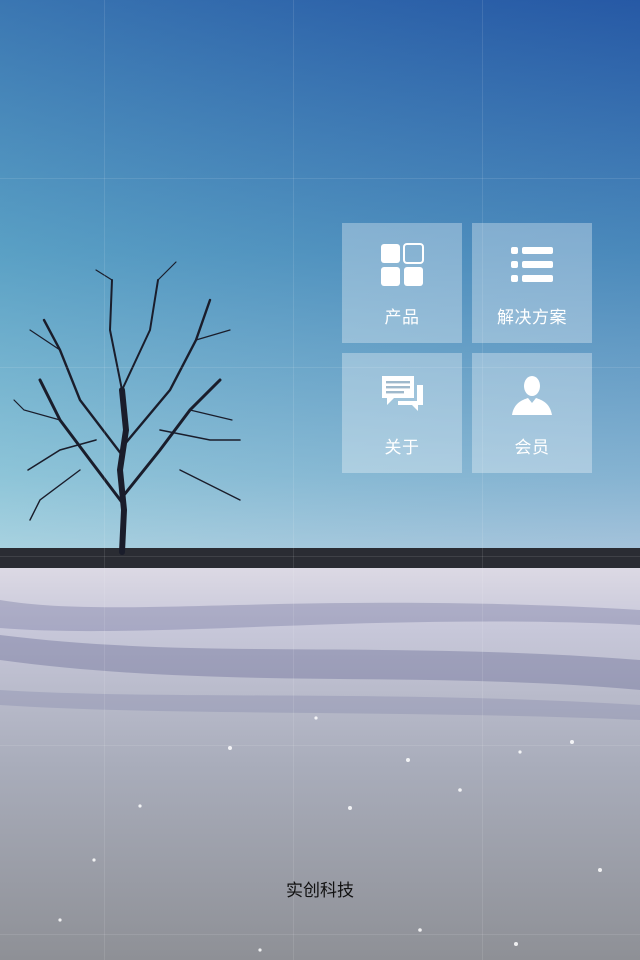 The height and width of the screenshot is (960, 640). Describe the element at coordinates (402, 264) in the screenshot. I see `grid-icon` at that location.